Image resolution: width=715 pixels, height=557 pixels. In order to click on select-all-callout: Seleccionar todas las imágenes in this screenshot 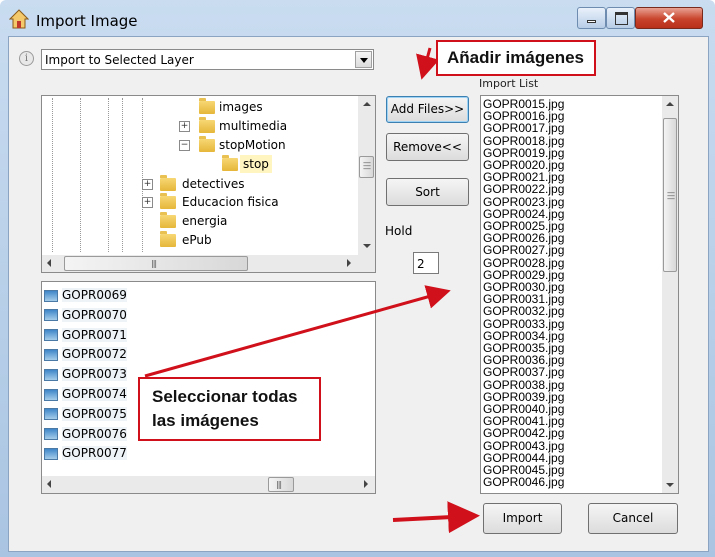, I will do `click(229, 409)`.